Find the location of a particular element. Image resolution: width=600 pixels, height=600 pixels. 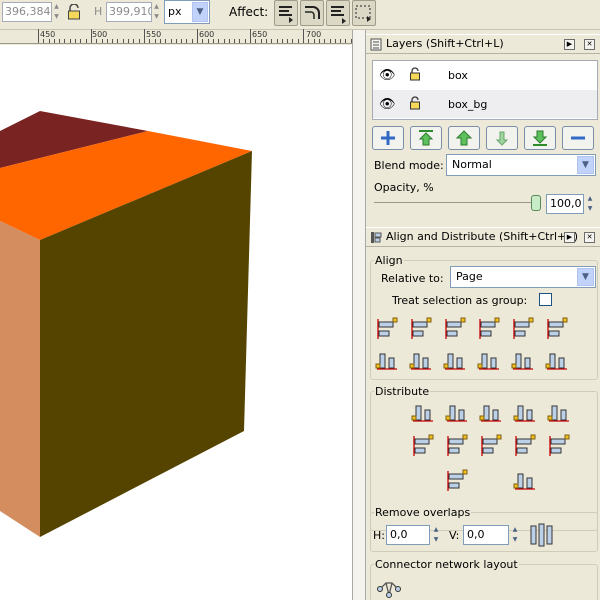

distribute-bottom-edges-icon is located at coordinates (491, 446).